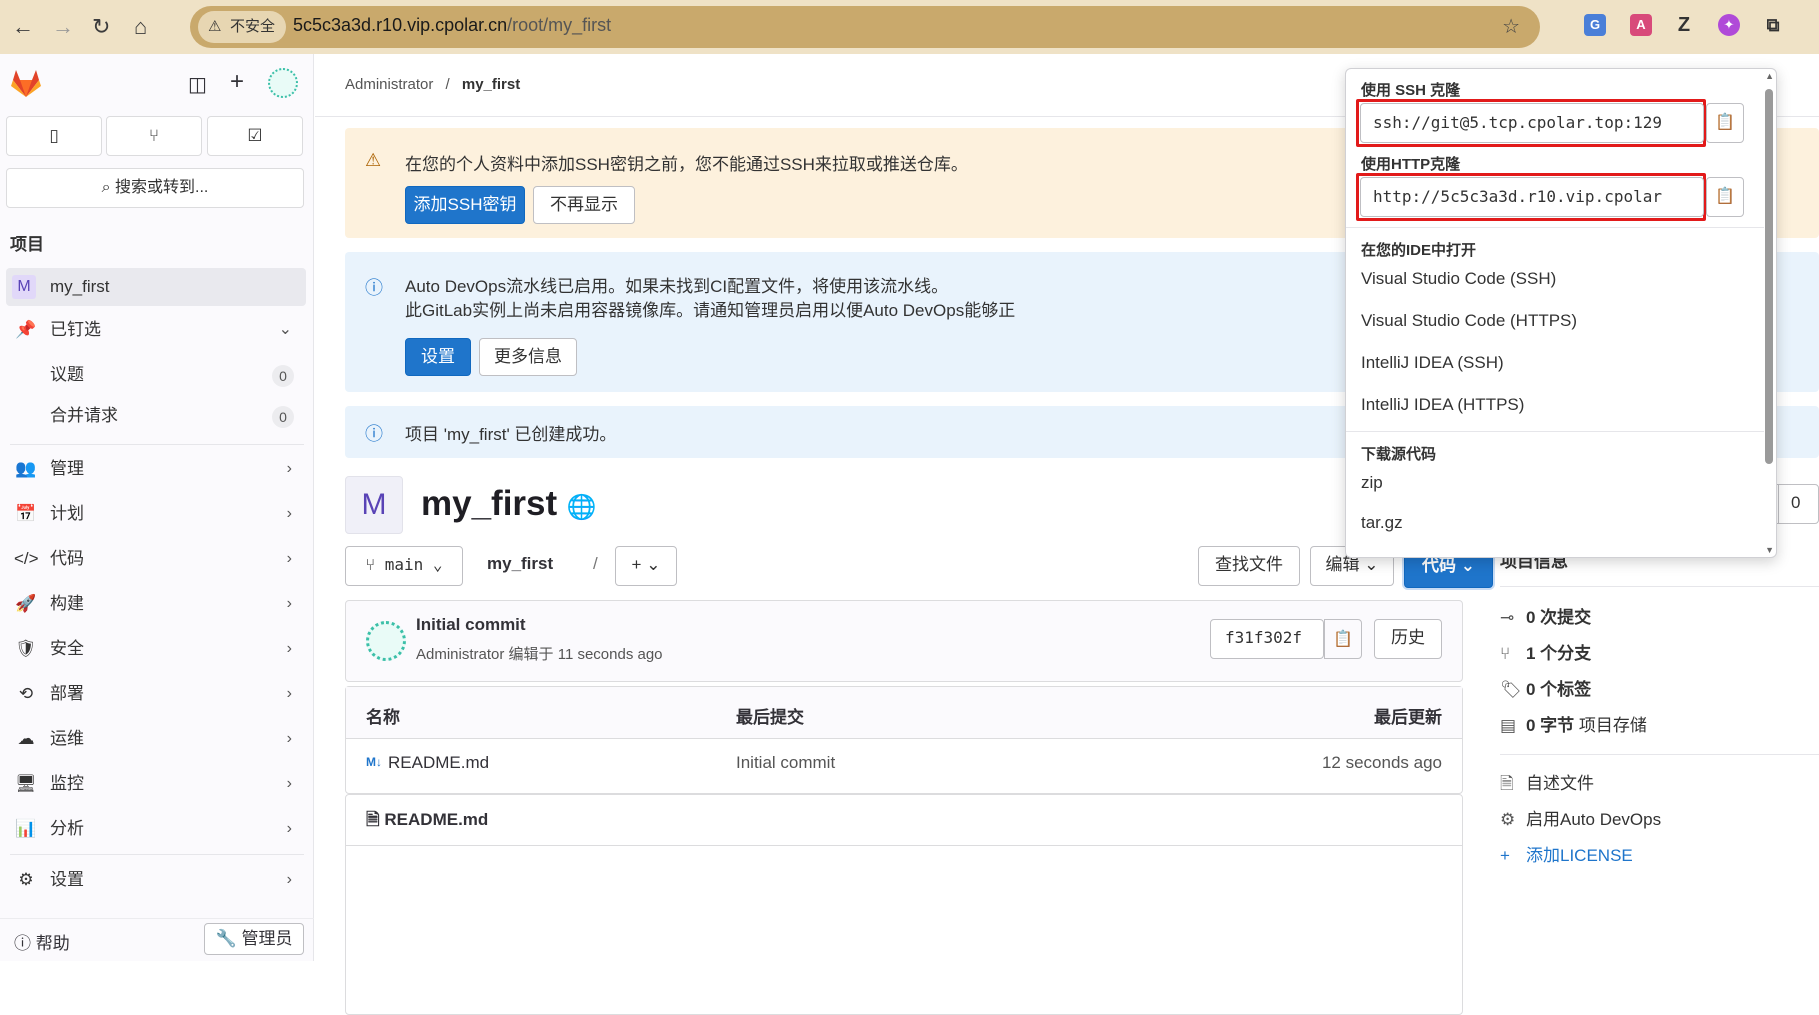 This screenshot has height=1015, width=1819. Describe the element at coordinates (283, 83) in the screenshot. I see `user-avatar` at that location.